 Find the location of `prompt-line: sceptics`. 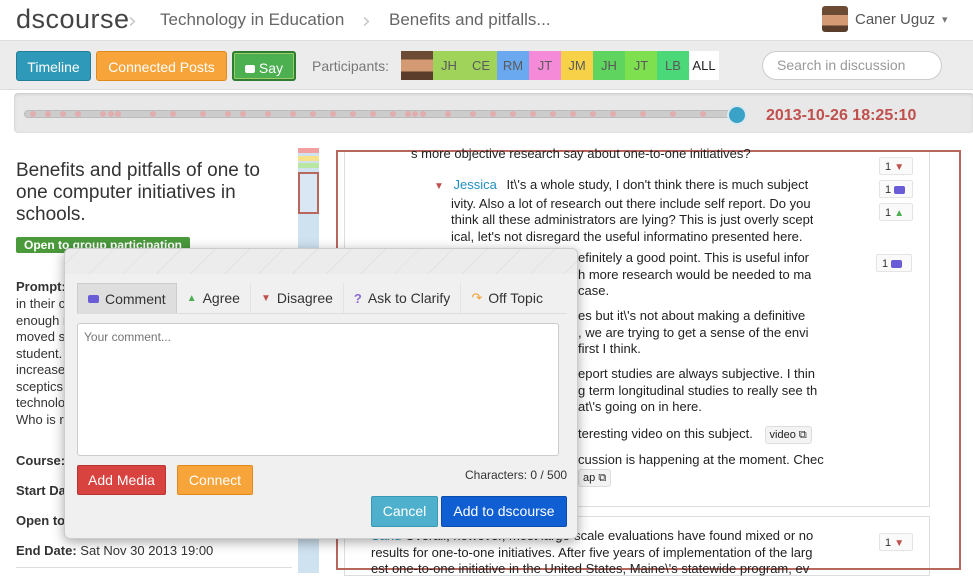

prompt-line: sceptics is located at coordinates (39, 386).